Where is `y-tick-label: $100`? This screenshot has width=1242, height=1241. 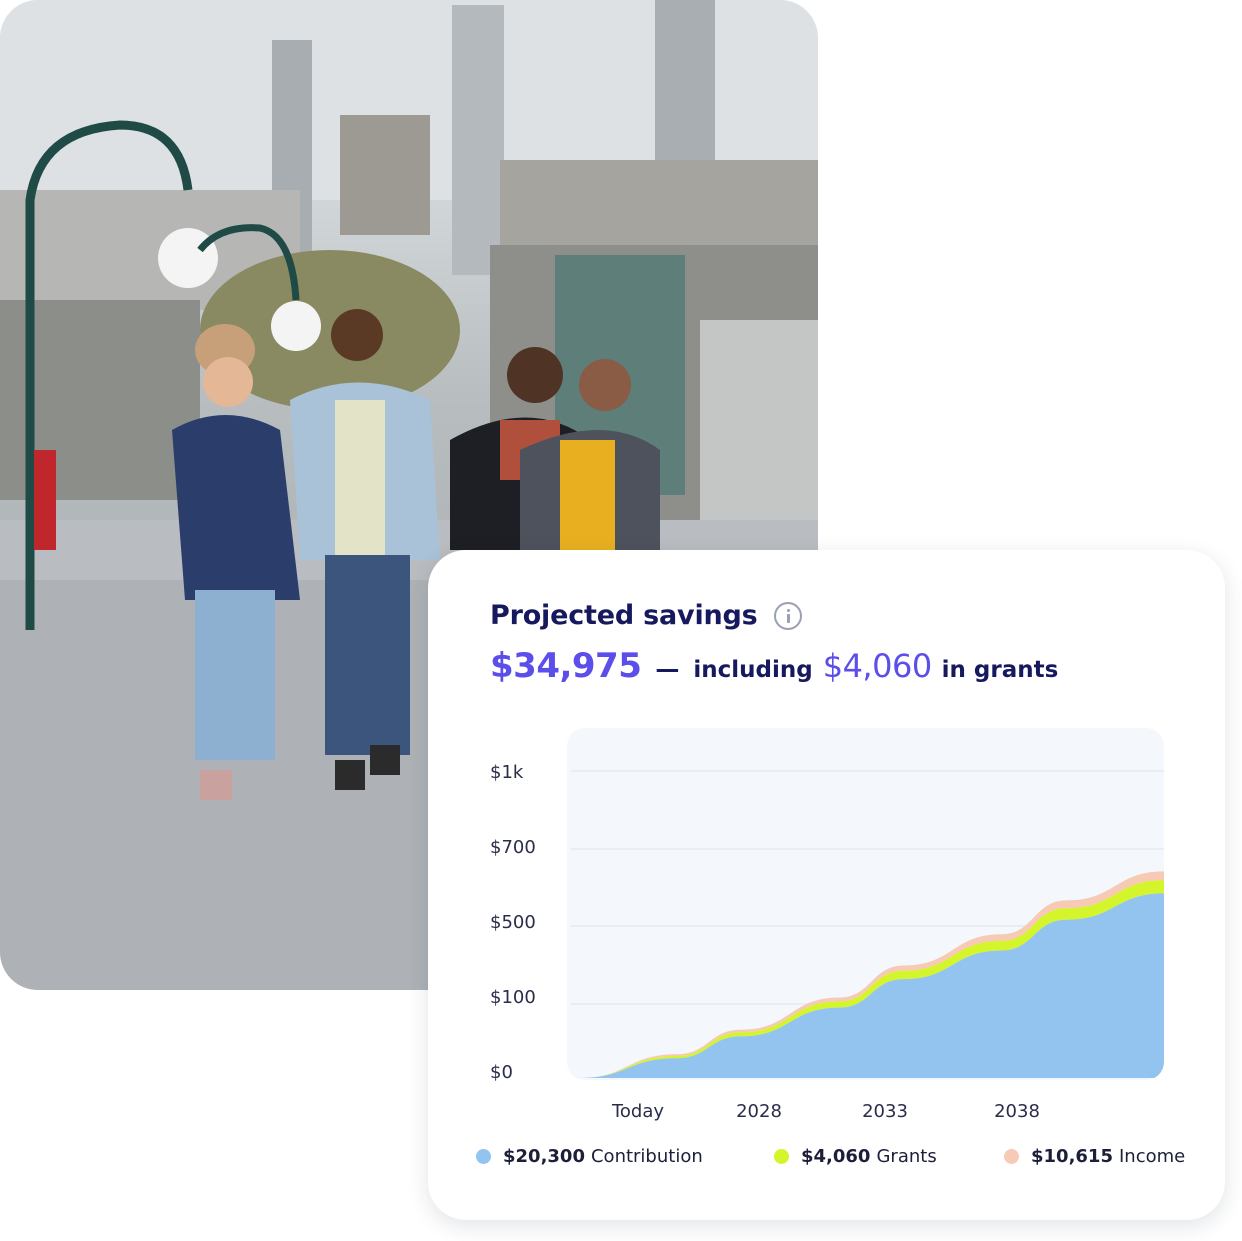 y-tick-label: $100 is located at coordinates (513, 997).